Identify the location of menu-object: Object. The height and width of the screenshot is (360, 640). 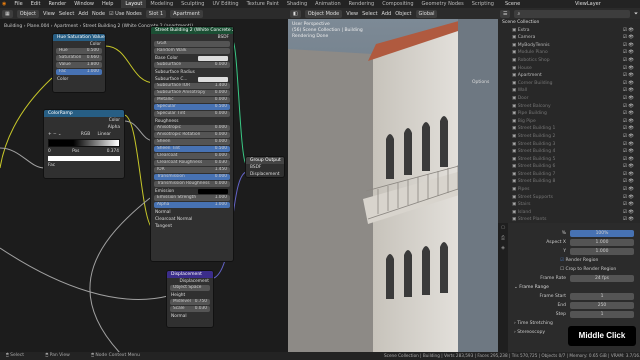
(403, 14).